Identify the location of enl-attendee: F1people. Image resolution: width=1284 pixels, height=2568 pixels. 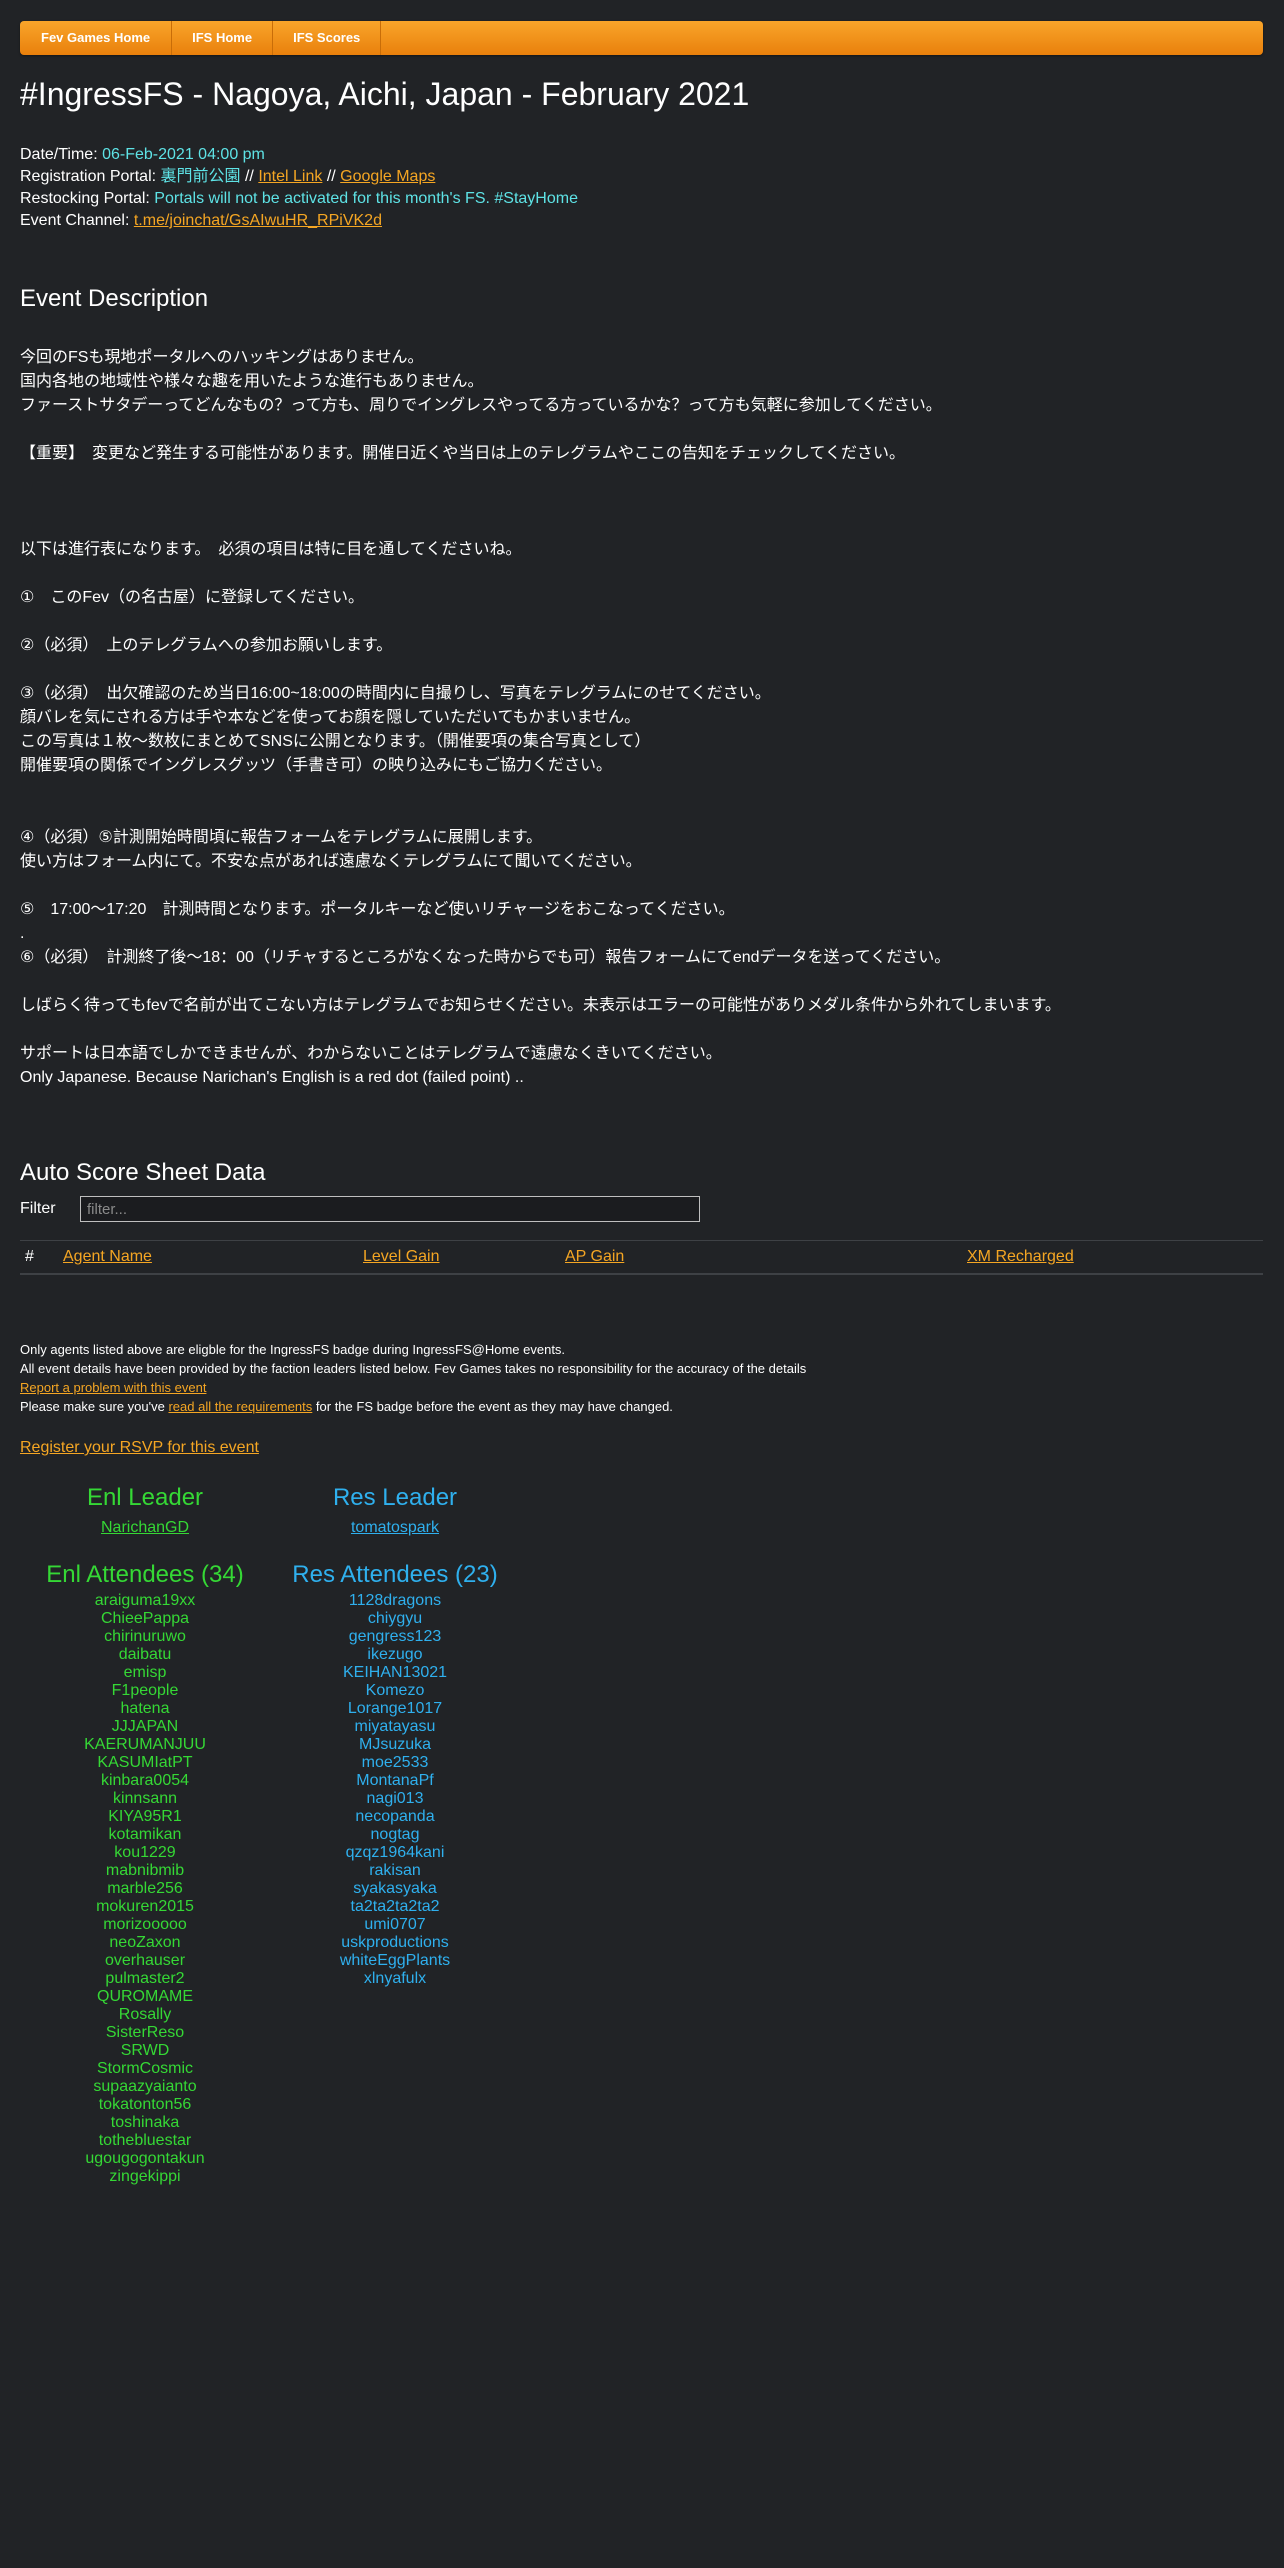
(145, 1690).